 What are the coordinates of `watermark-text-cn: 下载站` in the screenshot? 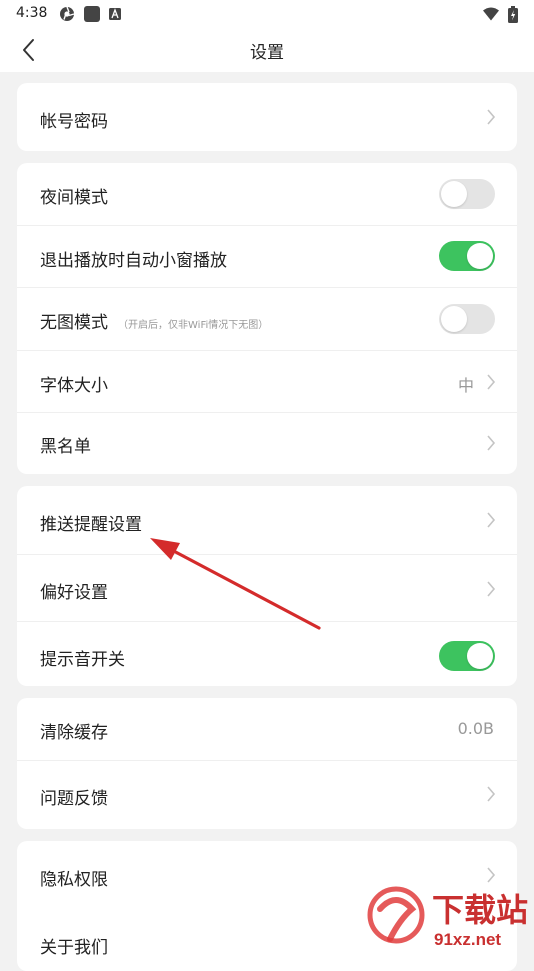 It's located at (480, 910).